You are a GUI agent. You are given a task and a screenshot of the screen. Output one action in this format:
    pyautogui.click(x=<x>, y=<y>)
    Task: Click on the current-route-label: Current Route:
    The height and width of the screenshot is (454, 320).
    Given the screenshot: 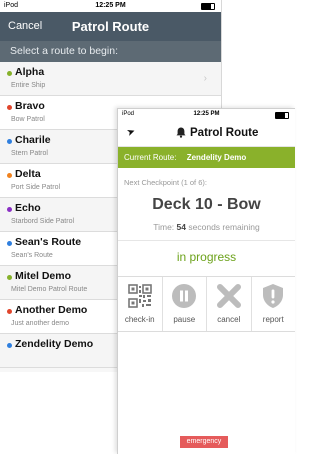 What is the action you would take?
    pyautogui.click(x=150, y=157)
    